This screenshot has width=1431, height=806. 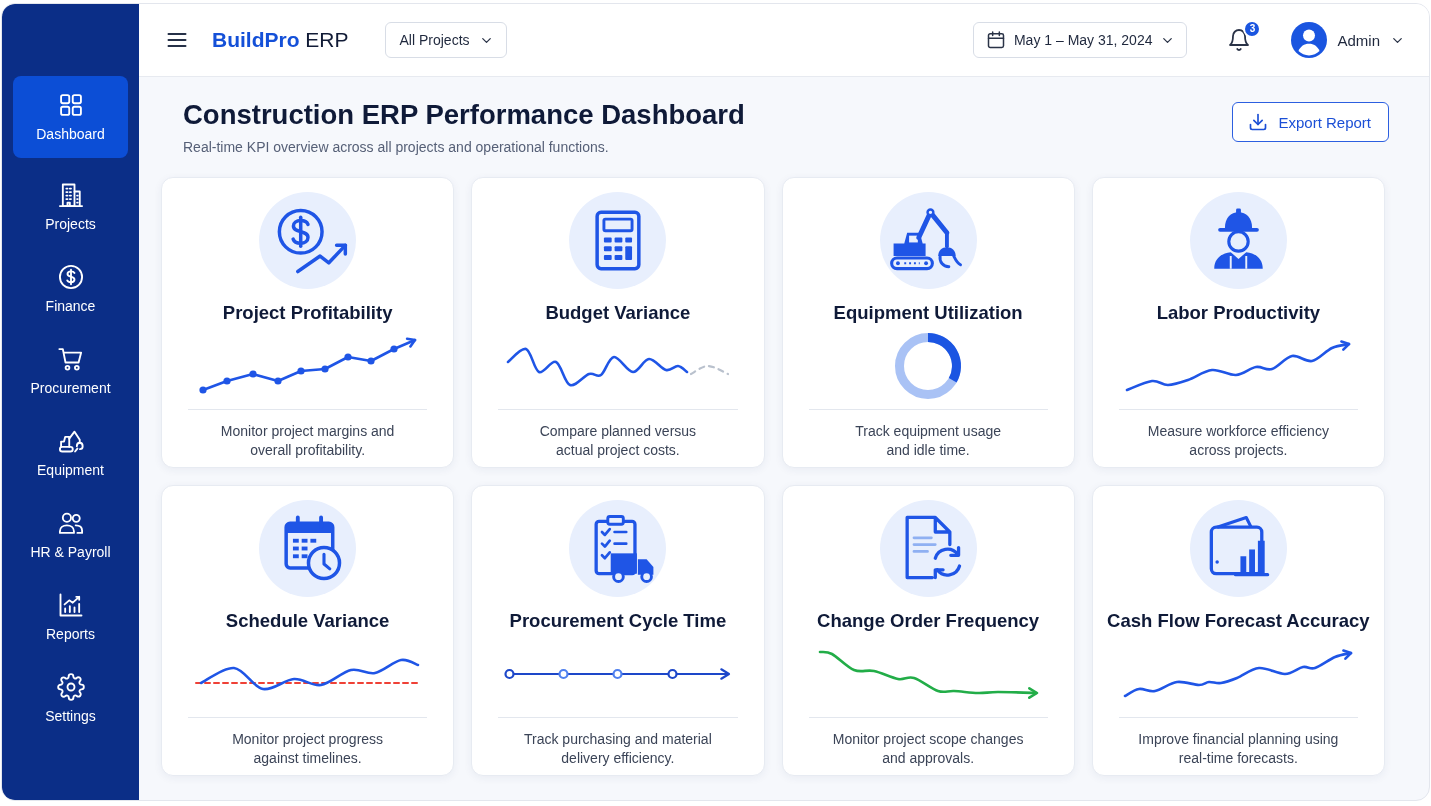 What do you see at coordinates (618, 313) in the screenshot?
I see `card-title: Budget Variance` at bounding box center [618, 313].